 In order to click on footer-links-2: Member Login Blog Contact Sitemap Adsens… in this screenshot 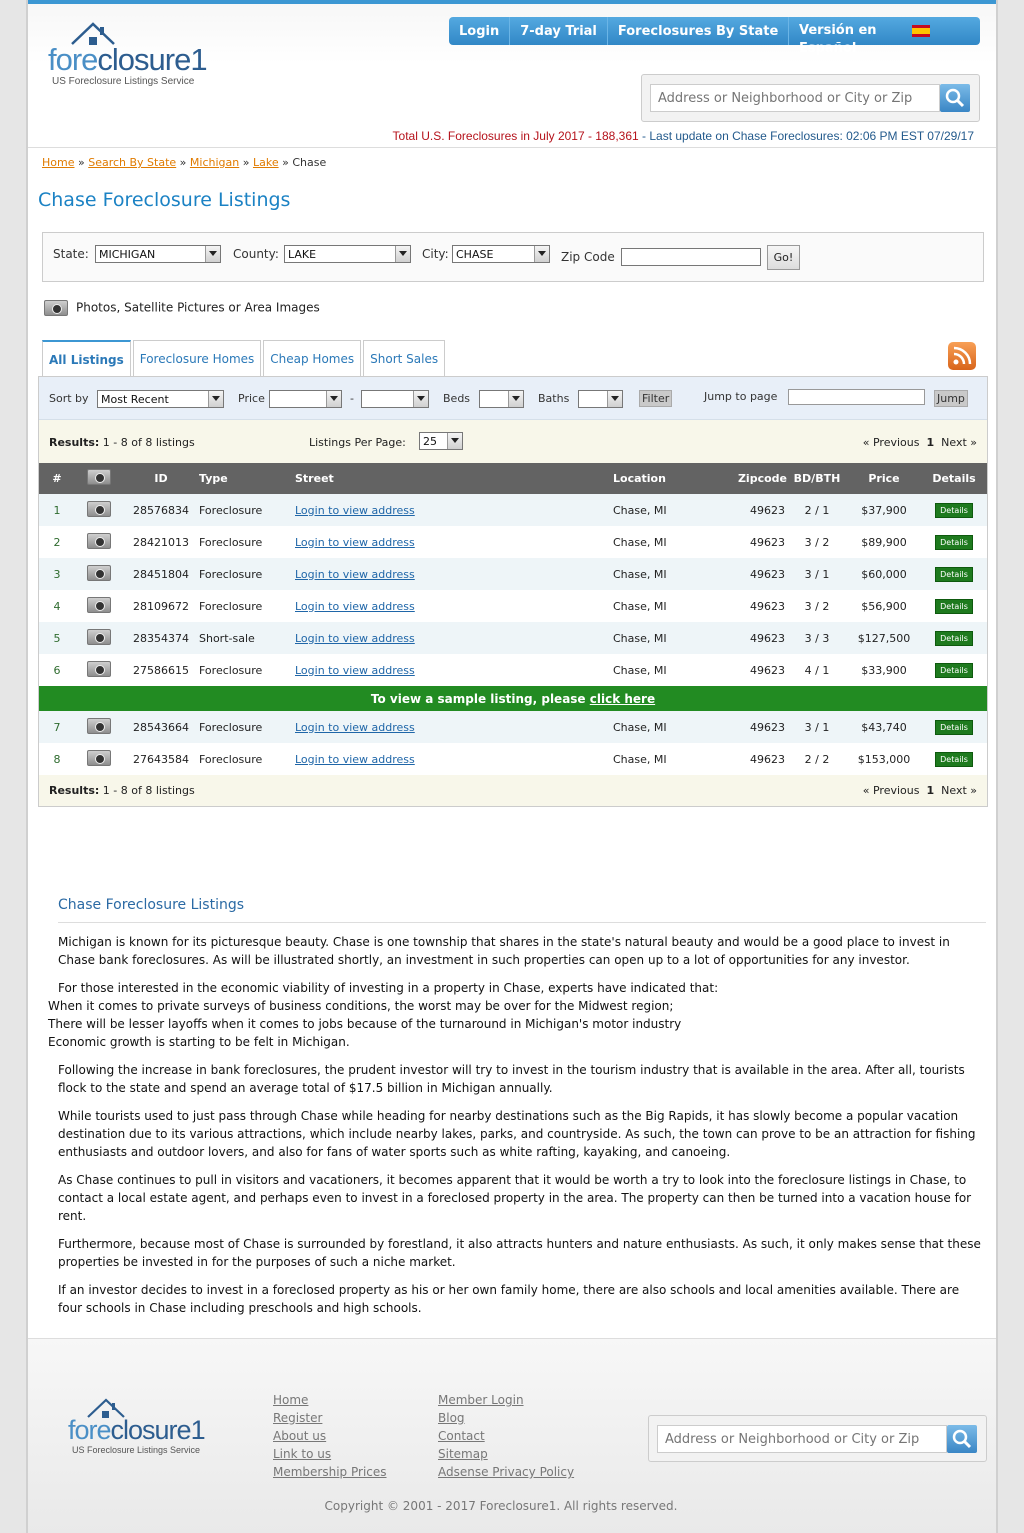, I will do `click(506, 1436)`.